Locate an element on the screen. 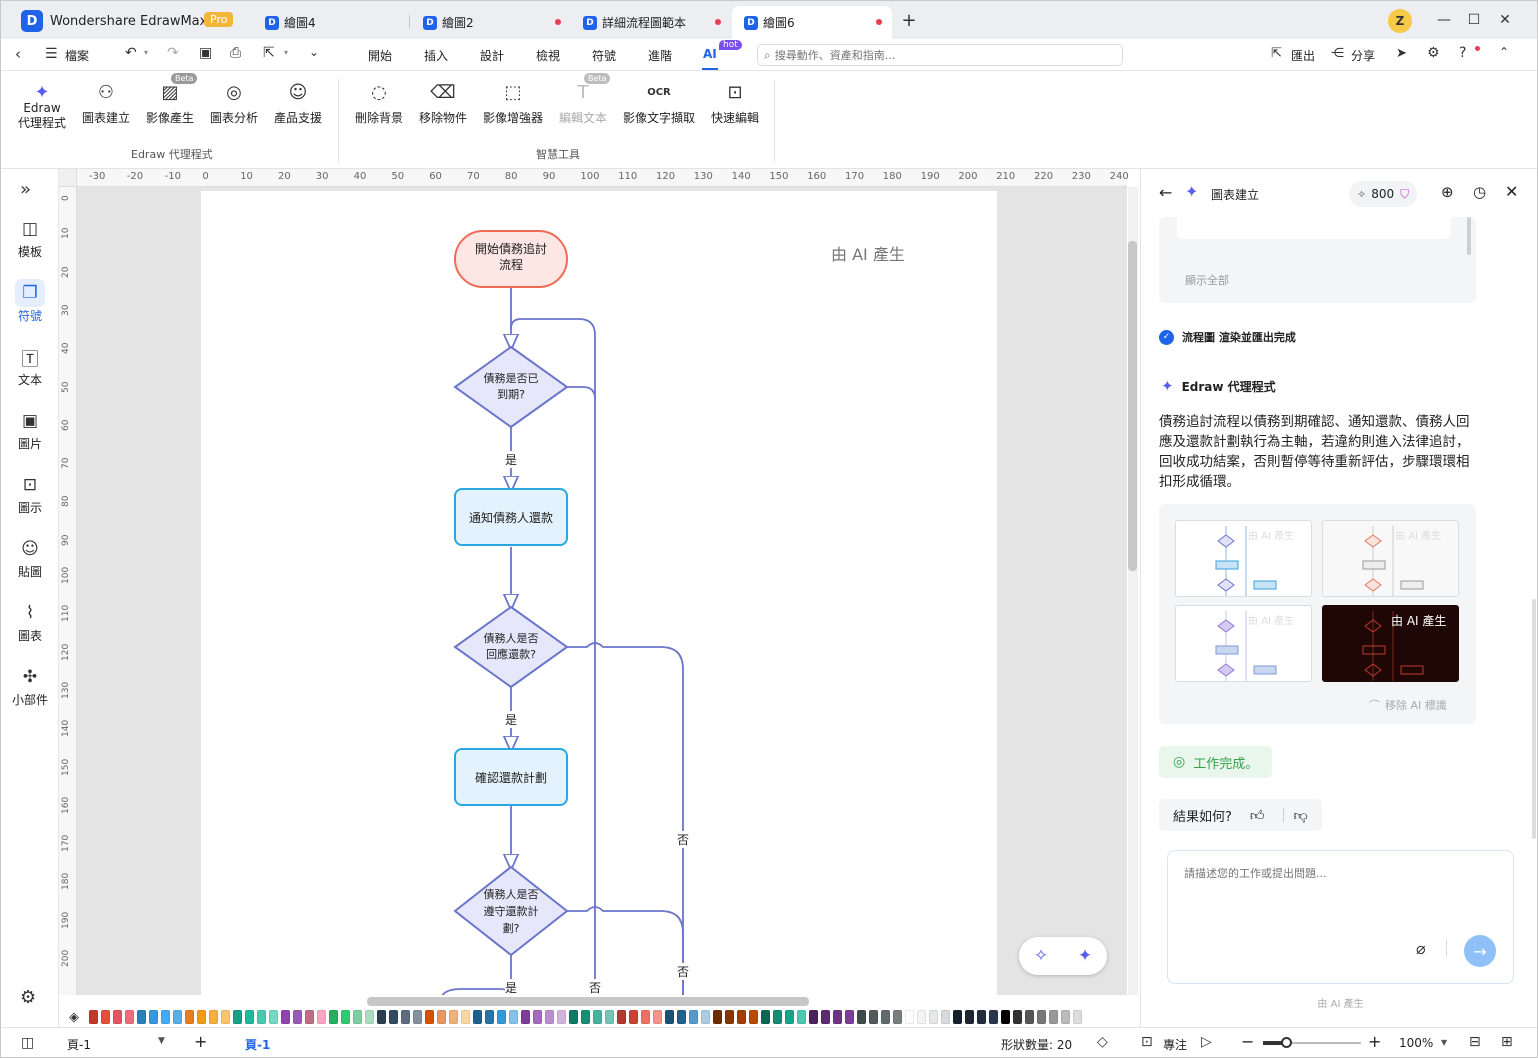 The width and height of the screenshot is (1538, 1058). hamburger-icon: ☰ is located at coordinates (51, 54).